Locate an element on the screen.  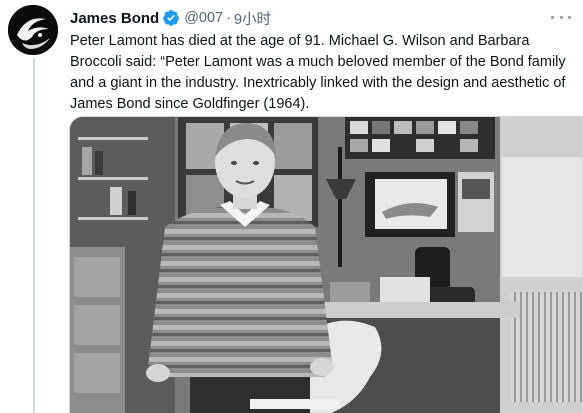
avatar is located at coordinates (33, 30).